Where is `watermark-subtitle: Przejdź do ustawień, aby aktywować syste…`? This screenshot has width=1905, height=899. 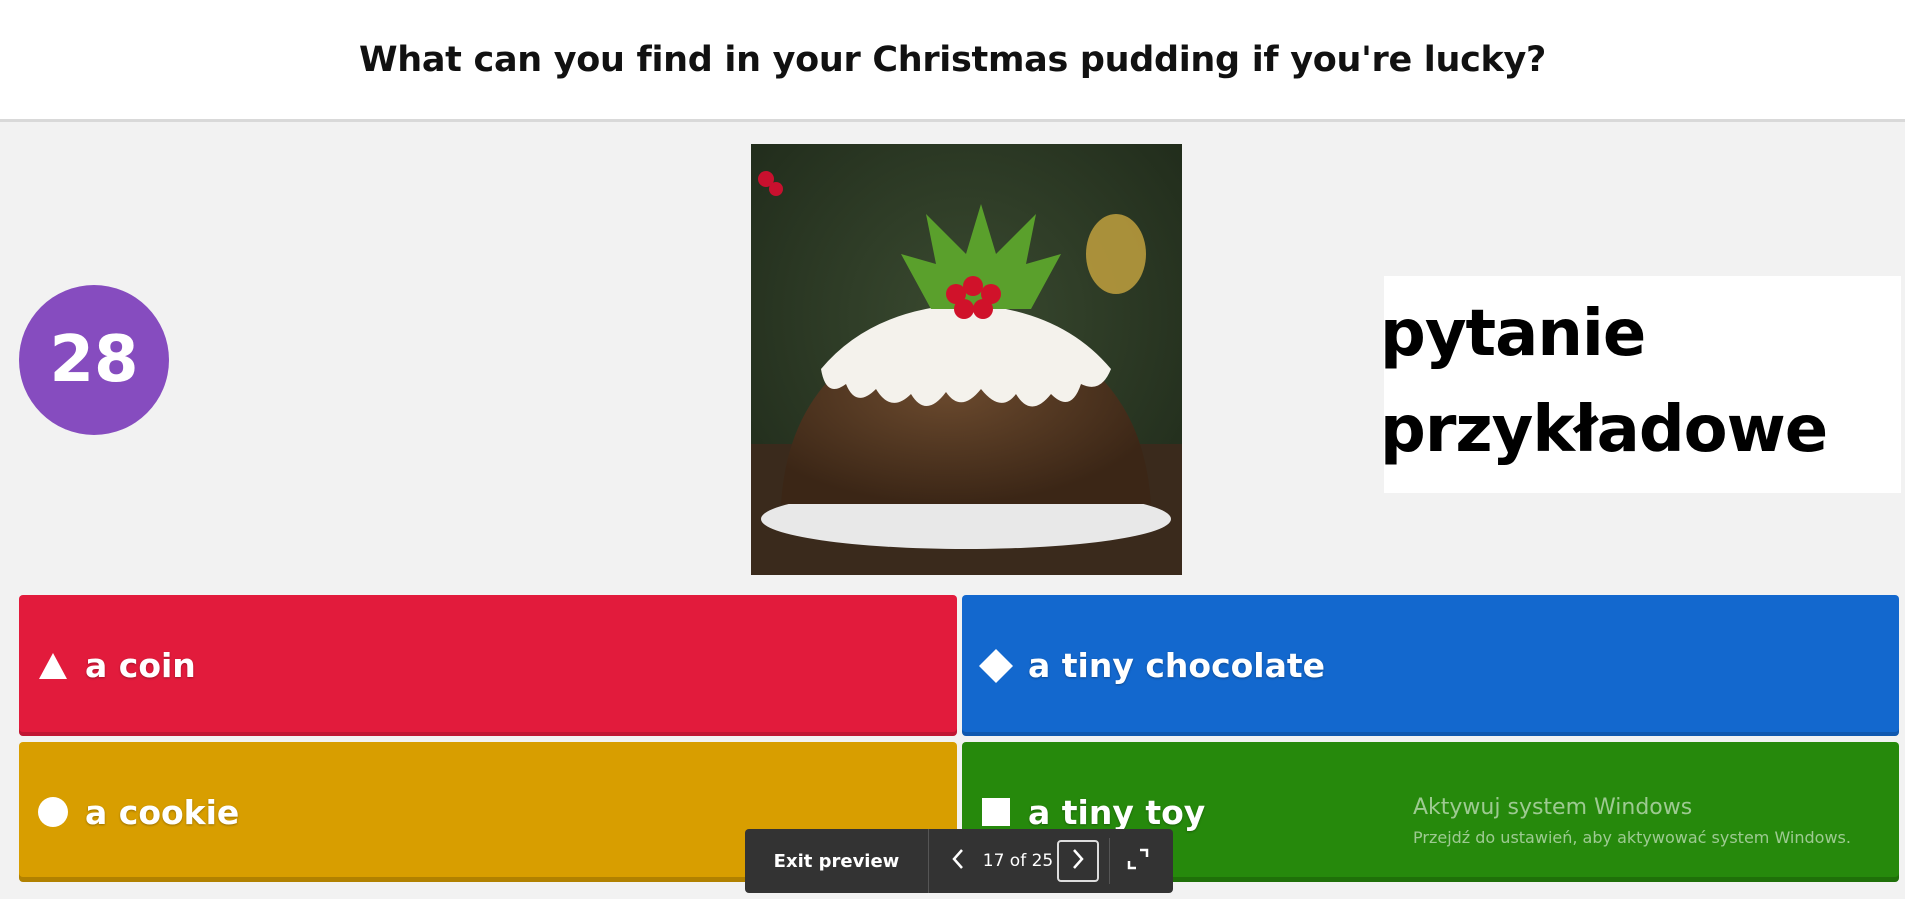
watermark-subtitle: Przejdź do ustawień, aby aktywować syste… is located at coordinates (1632, 837).